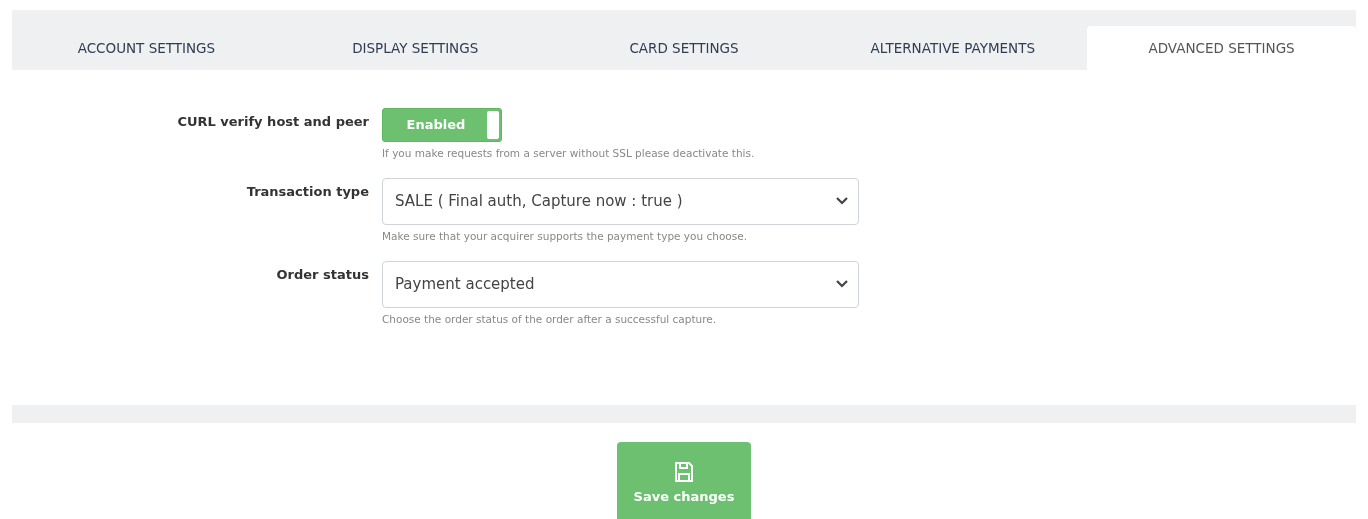 The height and width of the screenshot is (519, 1368). Describe the element at coordinates (322, 274) in the screenshot. I see `field-label: Order status` at that location.